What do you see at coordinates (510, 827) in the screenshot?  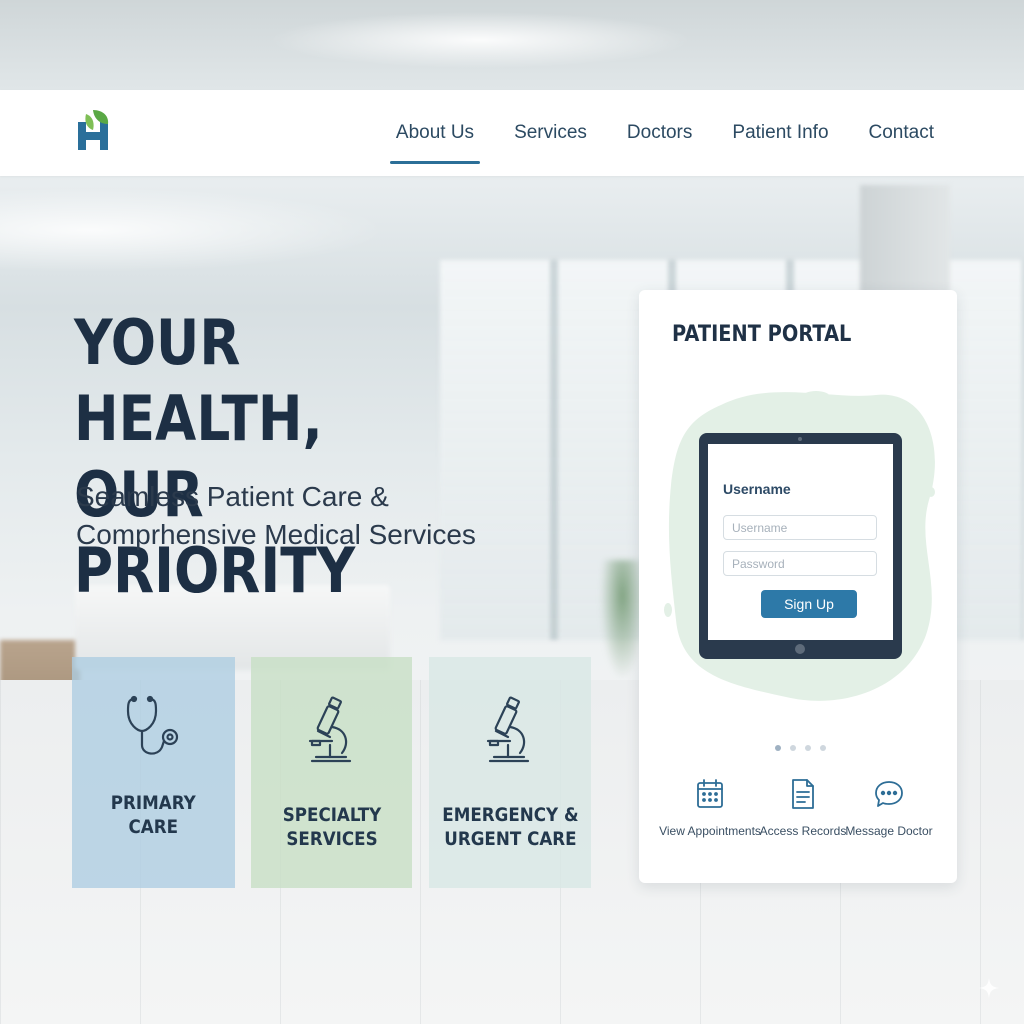 I see `service-card-label: EMERGENCY & URGENT CARE` at bounding box center [510, 827].